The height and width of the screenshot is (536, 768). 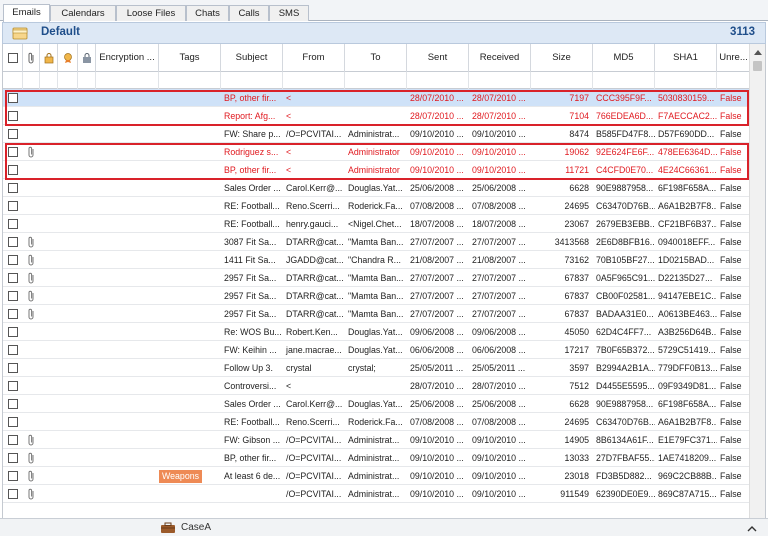 What do you see at coordinates (752, 529) in the screenshot?
I see `chevron-up-icon` at bounding box center [752, 529].